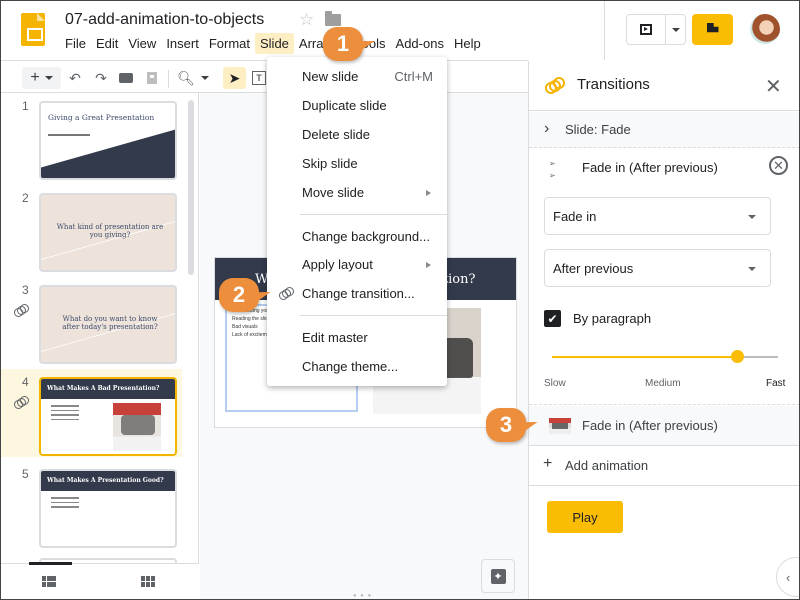 This screenshot has width=800, height=600. I want to click on thumbnail-title: Giving a Great Presentation, so click(101, 117).